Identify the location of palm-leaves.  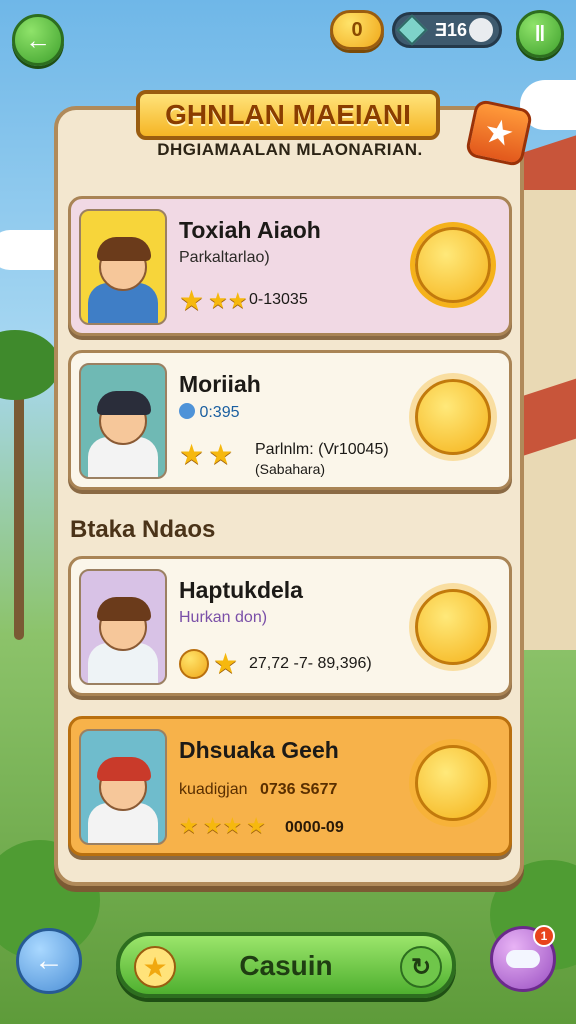
(30, 365).